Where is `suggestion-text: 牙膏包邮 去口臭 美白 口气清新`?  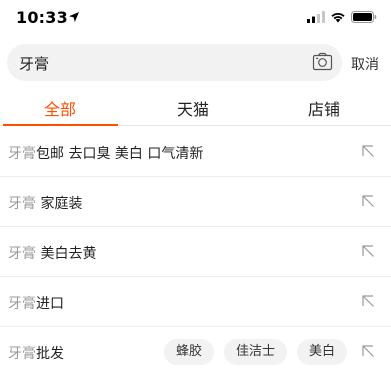 suggestion-text: 牙膏包邮 去口臭 美白 口气清新 is located at coordinates (105, 153).